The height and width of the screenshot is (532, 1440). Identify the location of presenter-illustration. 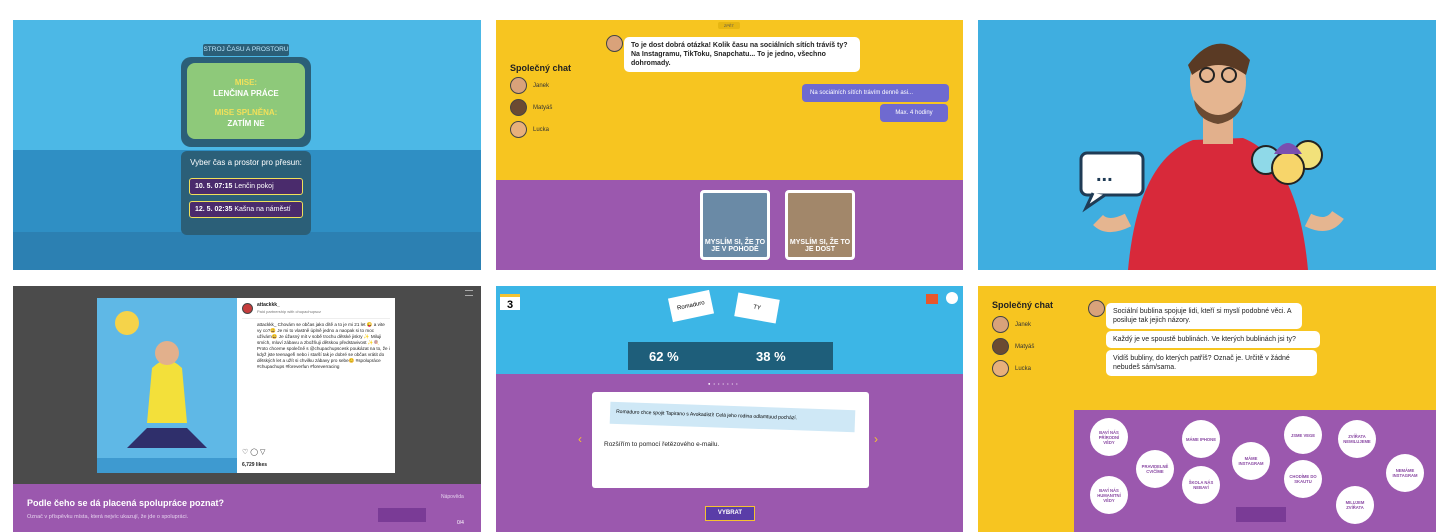
(1211, 156).